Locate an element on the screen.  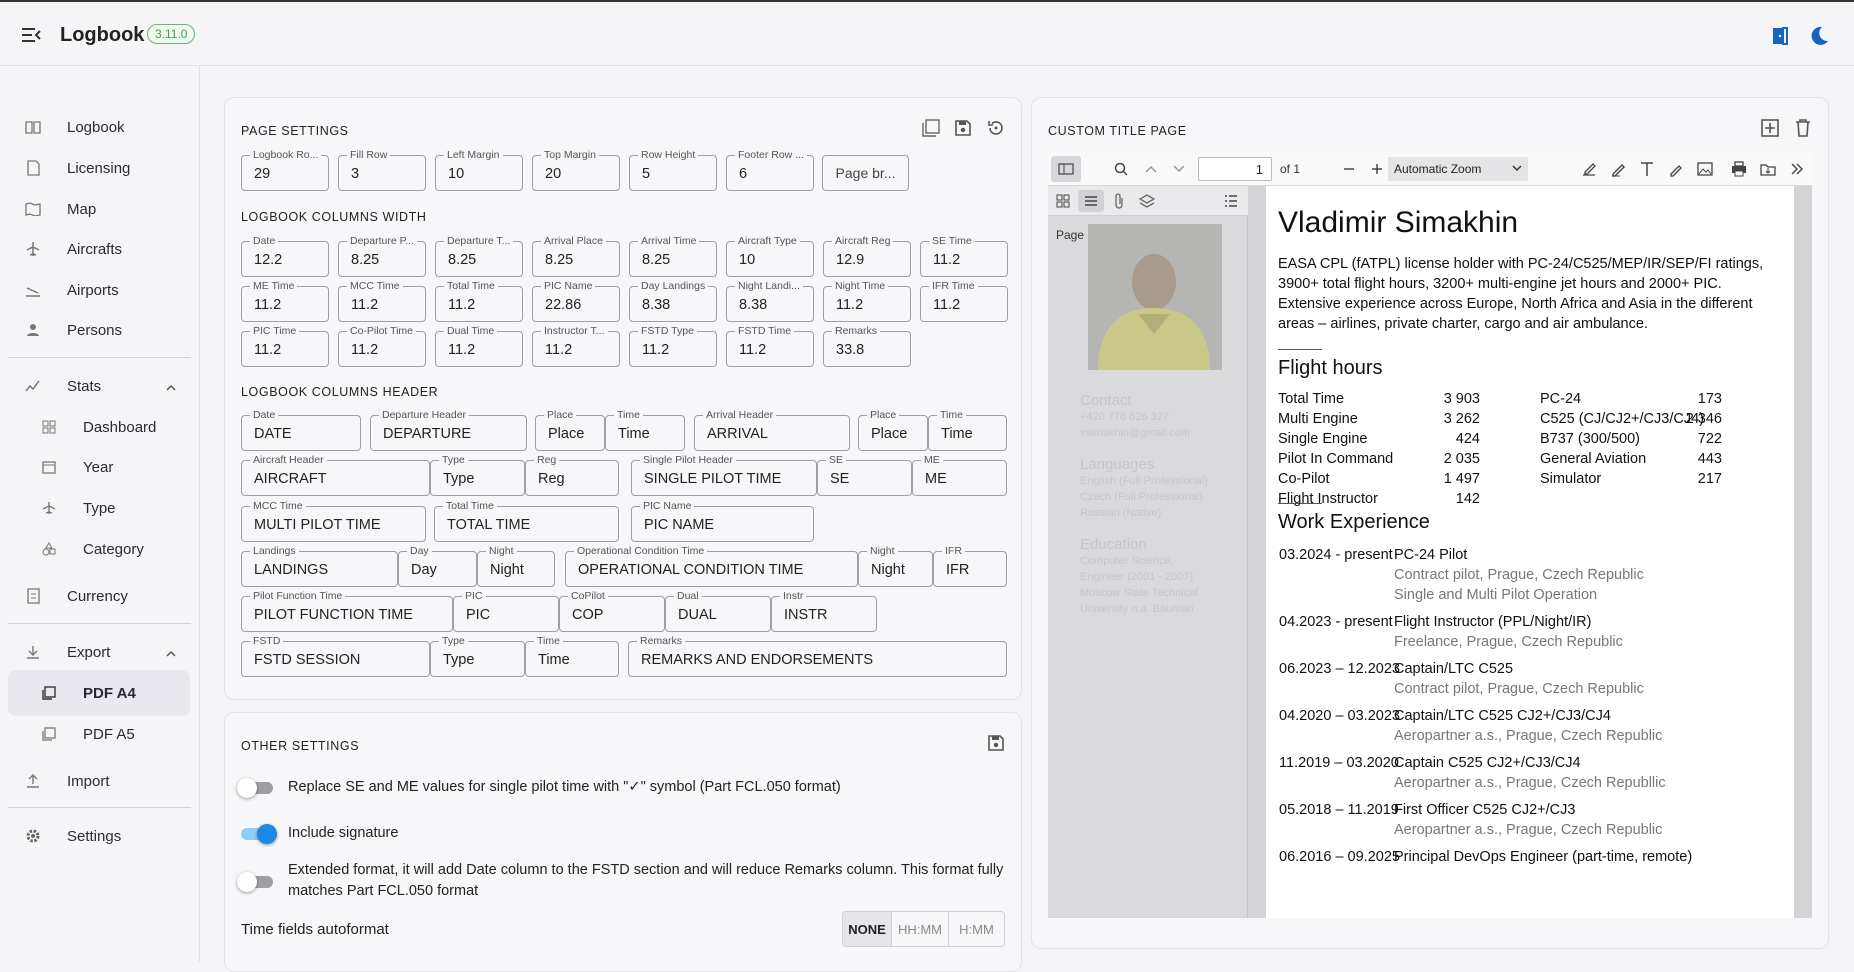
print-icon is located at coordinates (1739, 169).